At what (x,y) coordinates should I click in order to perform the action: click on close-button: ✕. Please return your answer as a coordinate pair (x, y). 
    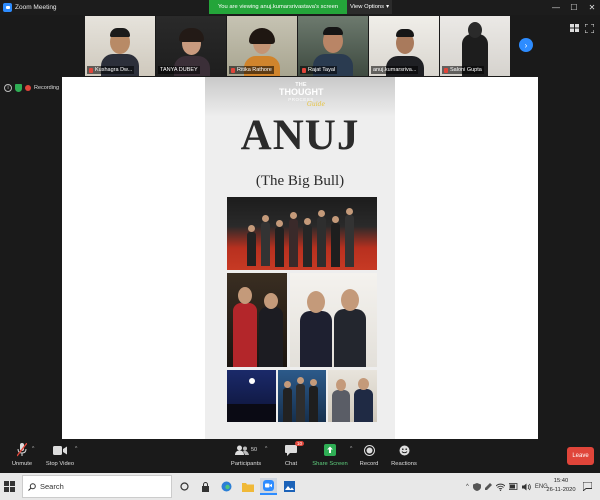
    Looking at the image, I should click on (592, 7).